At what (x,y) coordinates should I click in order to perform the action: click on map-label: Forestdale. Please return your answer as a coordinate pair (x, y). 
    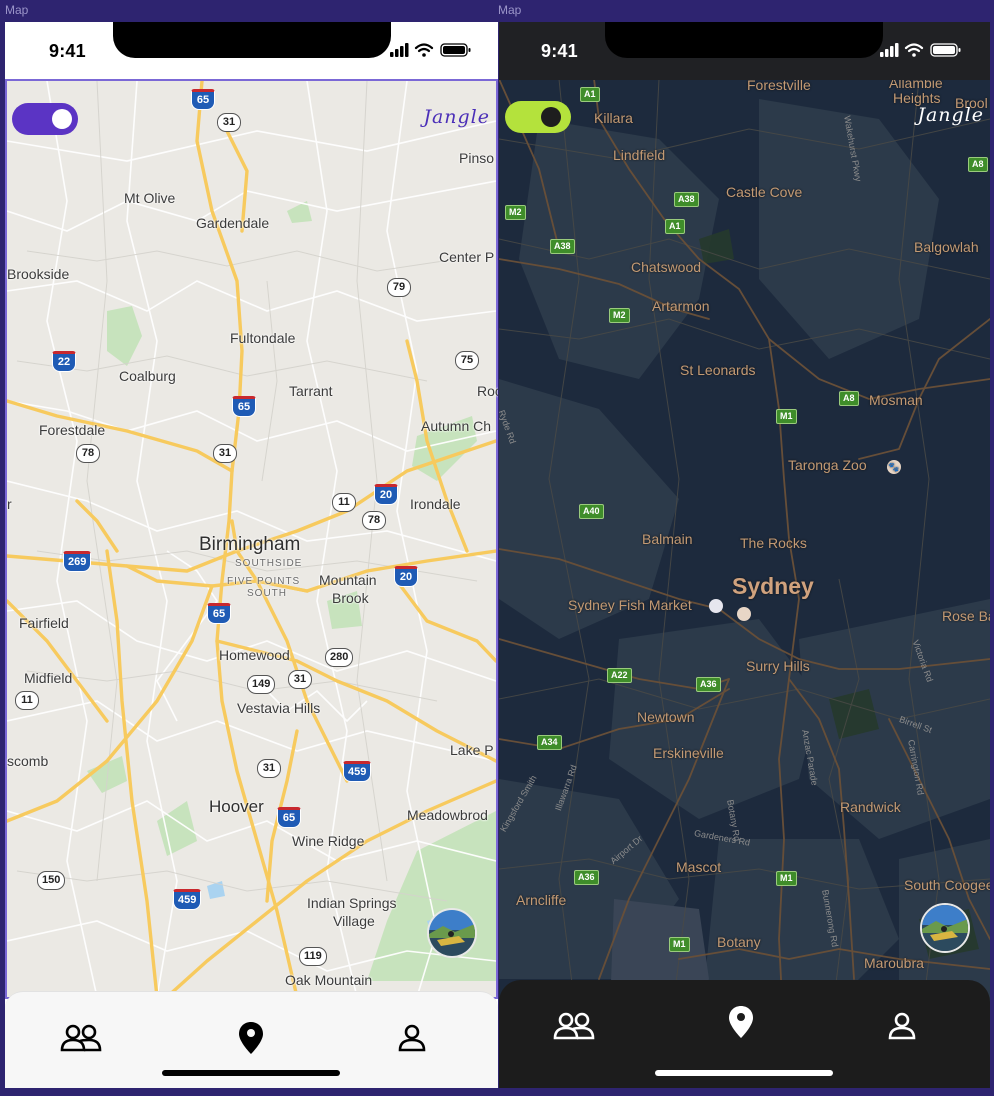
    Looking at the image, I should click on (72, 430).